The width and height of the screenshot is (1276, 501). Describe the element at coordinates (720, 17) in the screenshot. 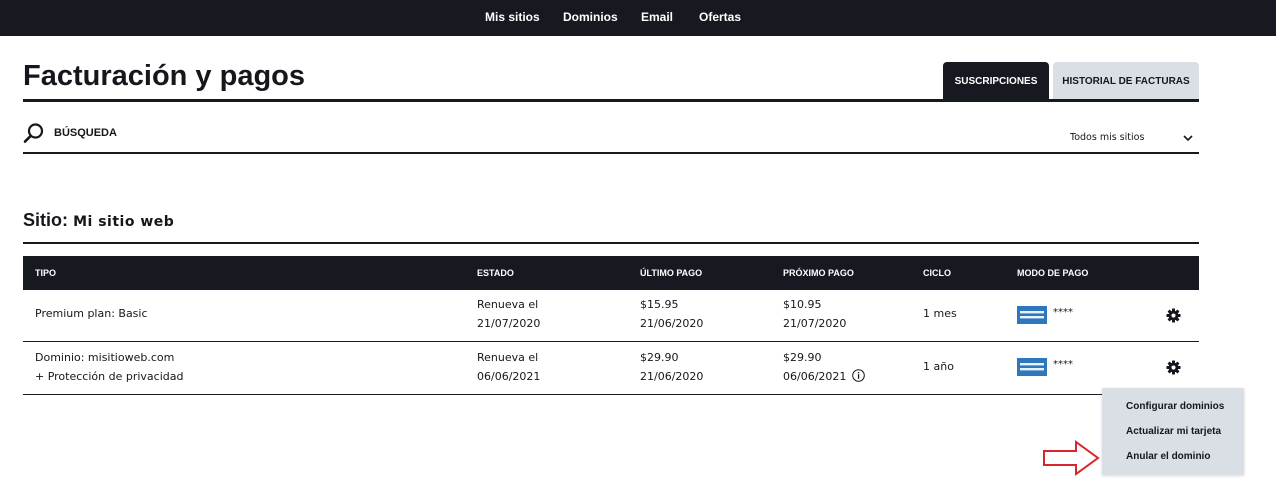

I see `nav-link-ofertas: Ofertas` at that location.